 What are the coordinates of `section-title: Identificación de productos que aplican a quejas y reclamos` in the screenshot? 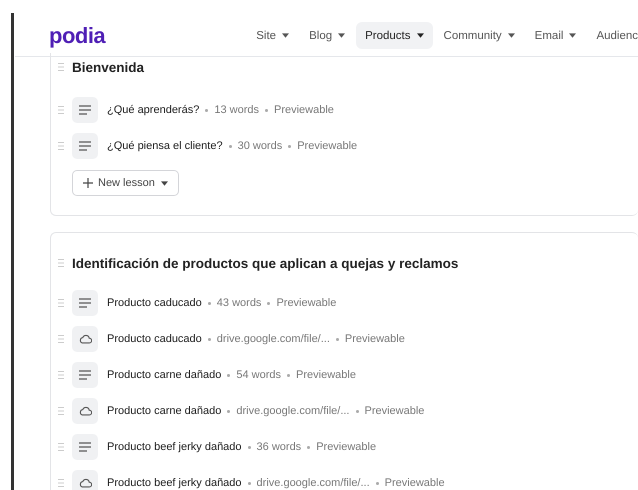 It's located at (265, 263).